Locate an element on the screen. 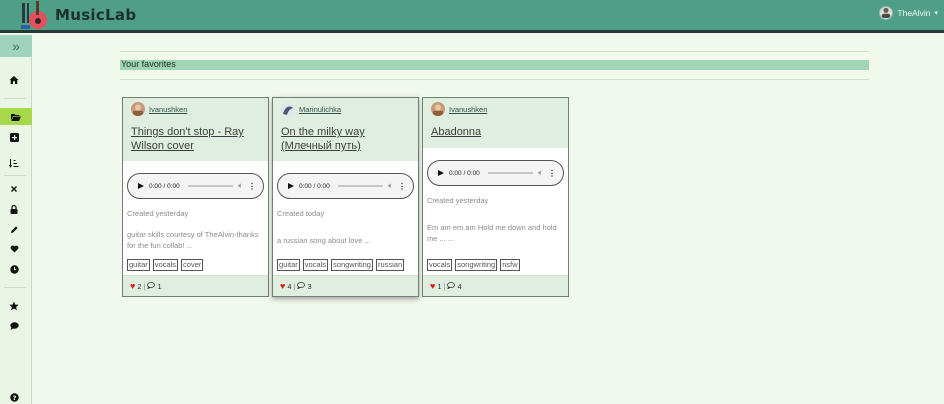 This screenshot has height=404, width=944. tag-list: vocals songwriting nsfw is located at coordinates (473, 265).